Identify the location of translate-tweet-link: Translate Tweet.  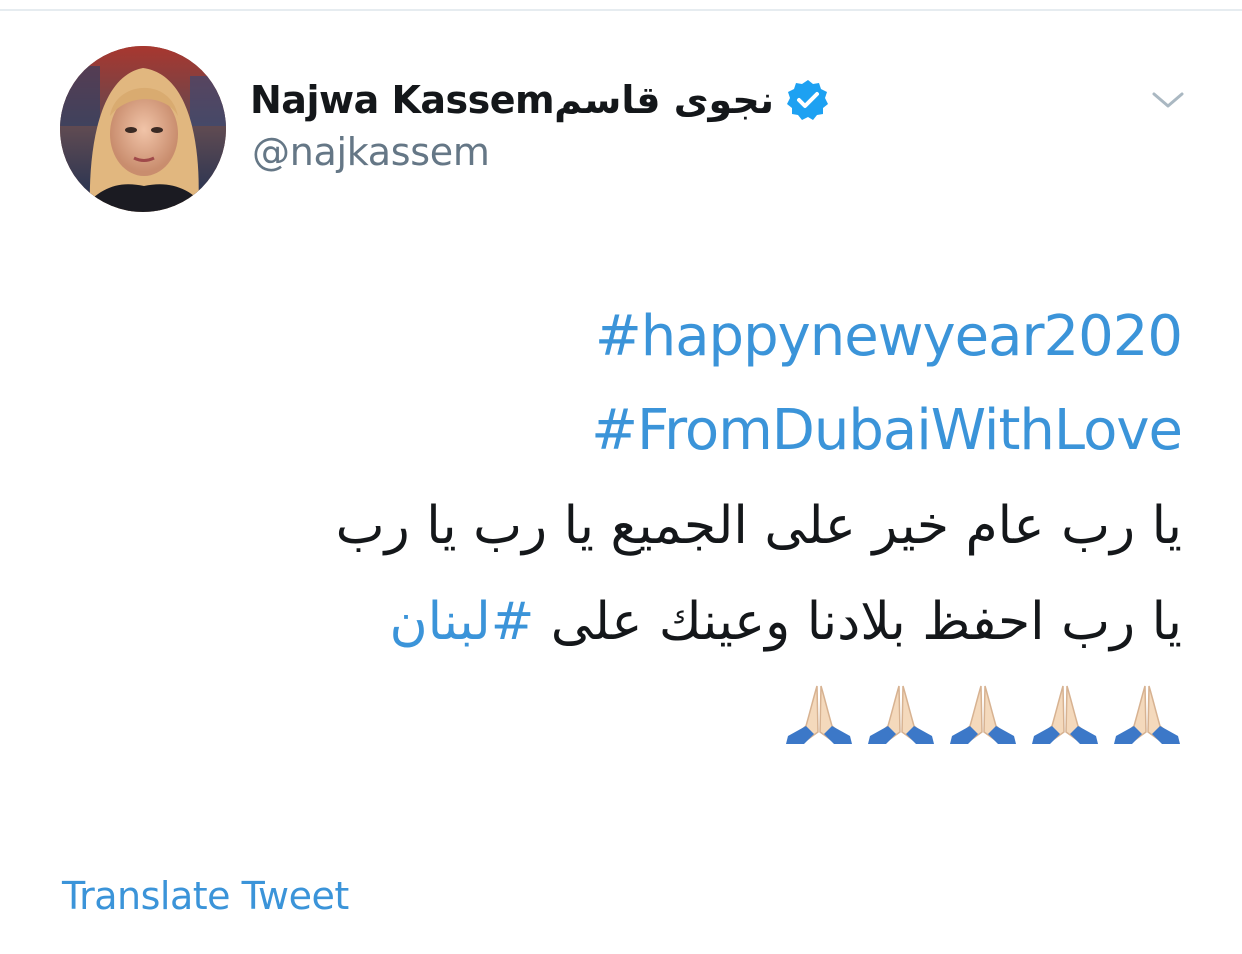
(205, 896).